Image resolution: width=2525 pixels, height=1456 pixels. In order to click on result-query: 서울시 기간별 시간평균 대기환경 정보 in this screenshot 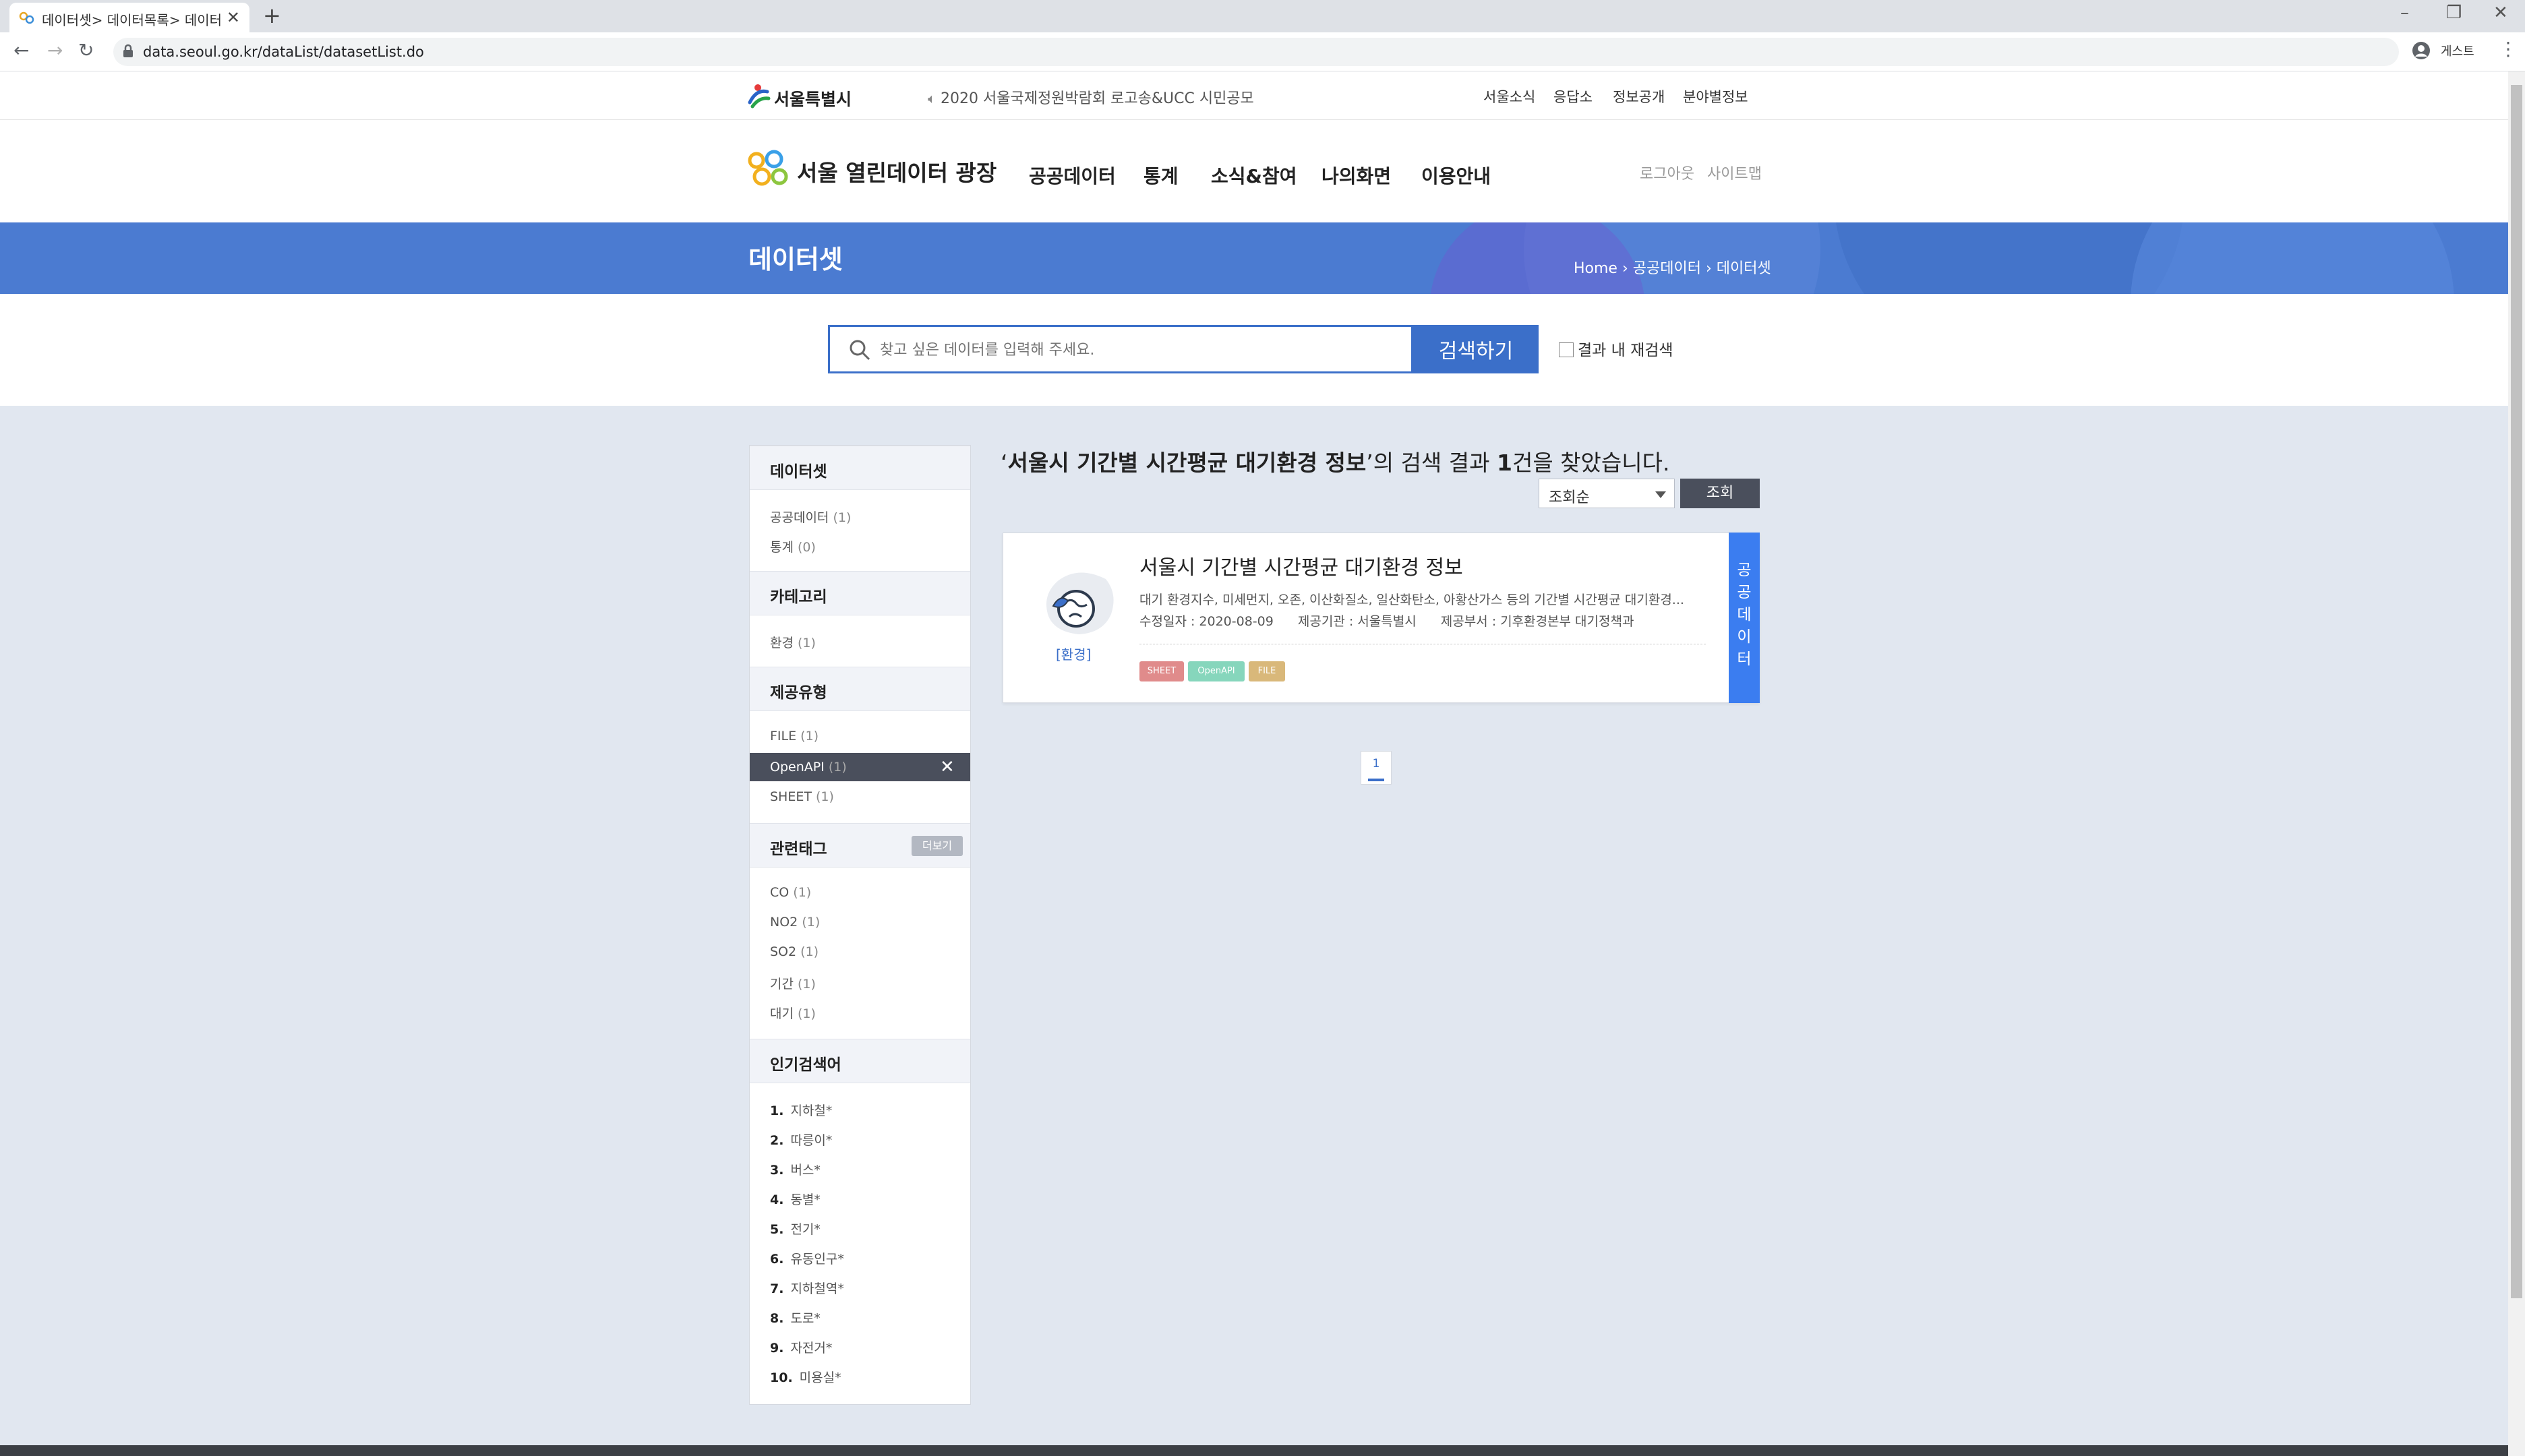, I will do `click(1187, 463)`.